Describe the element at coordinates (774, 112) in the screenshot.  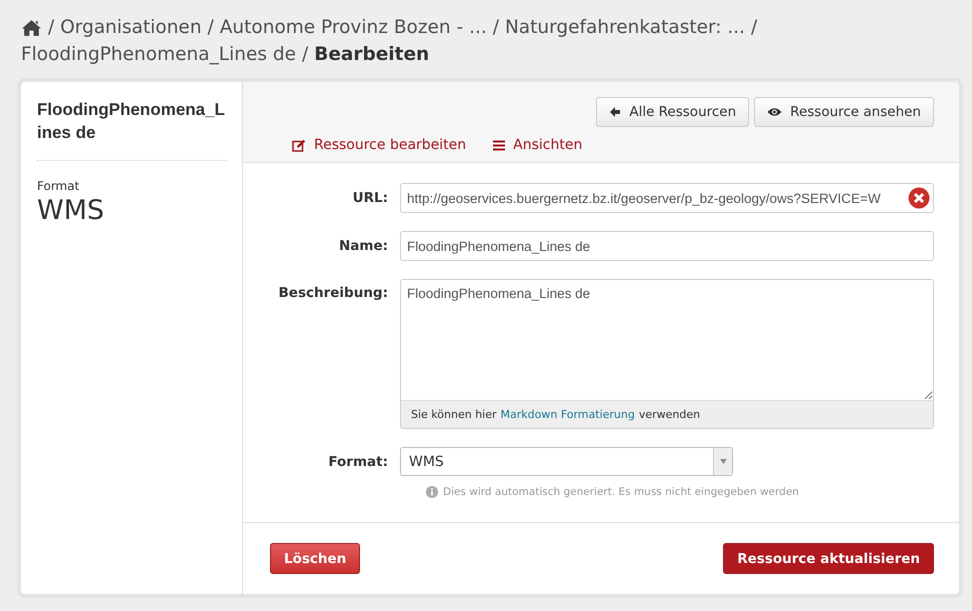
I see `eye-icon` at that location.